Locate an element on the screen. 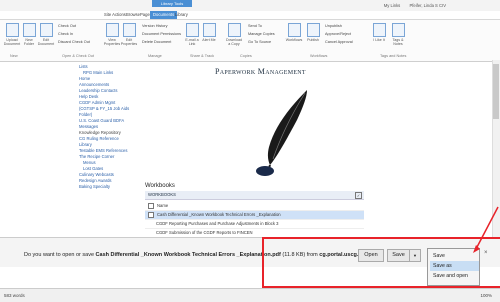 This screenshot has height=302, width=500. edit-document-button: Edit Document is located at coordinates (46, 34).